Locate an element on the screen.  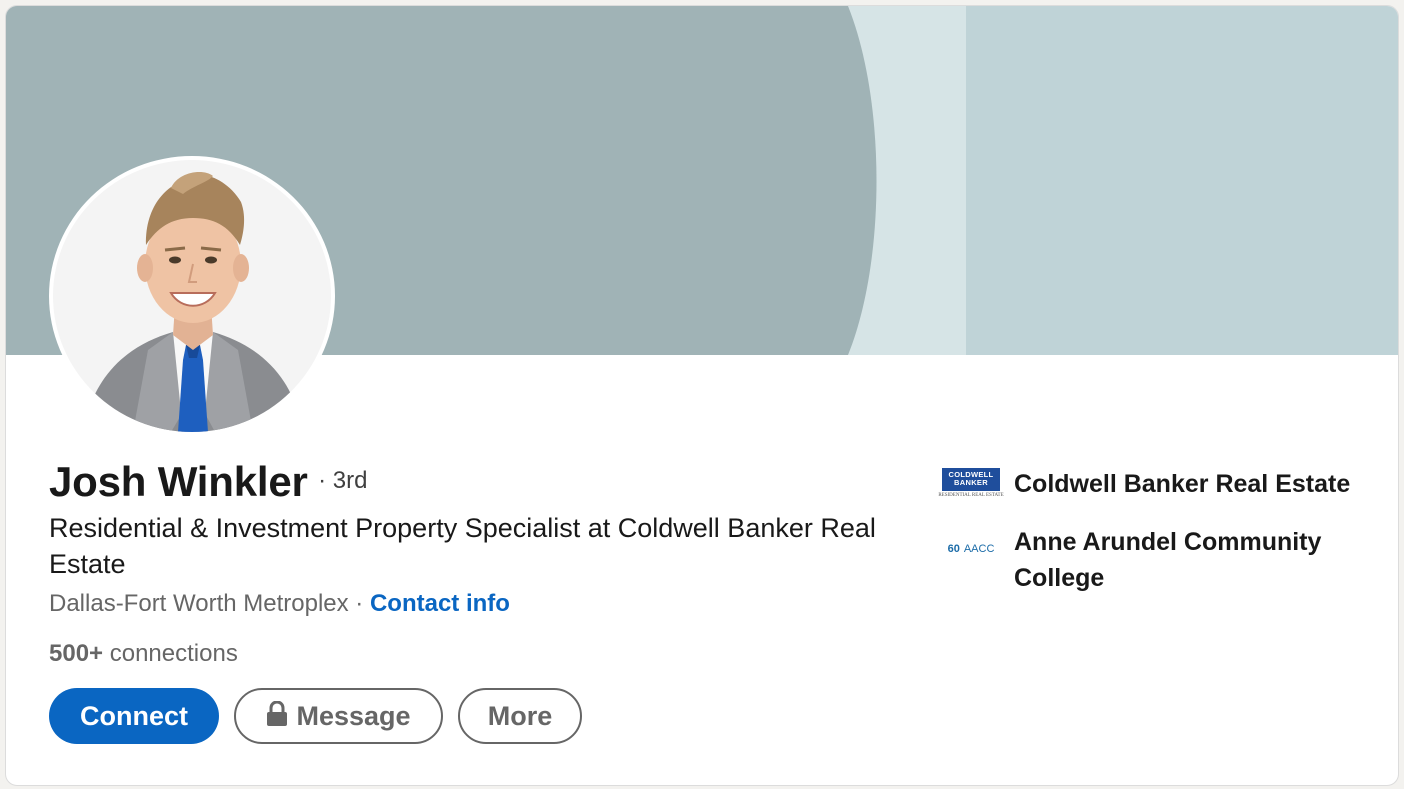
aacc-logo-text: AACC is located at coordinates (979, 549).